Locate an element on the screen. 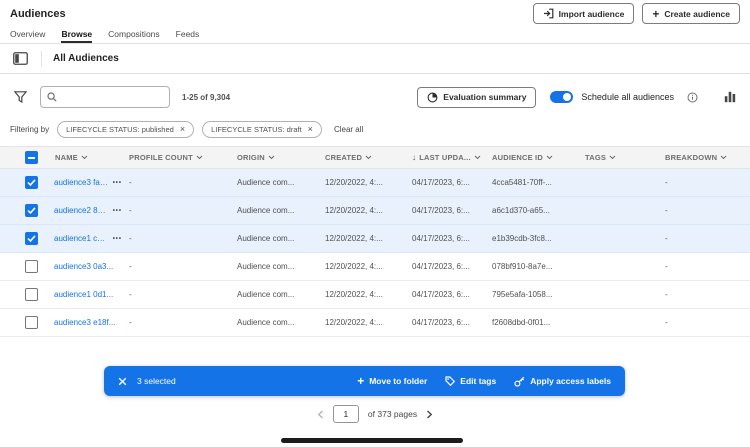 The image size is (750, 447). column-label: BREAKDOWN is located at coordinates (691, 157).